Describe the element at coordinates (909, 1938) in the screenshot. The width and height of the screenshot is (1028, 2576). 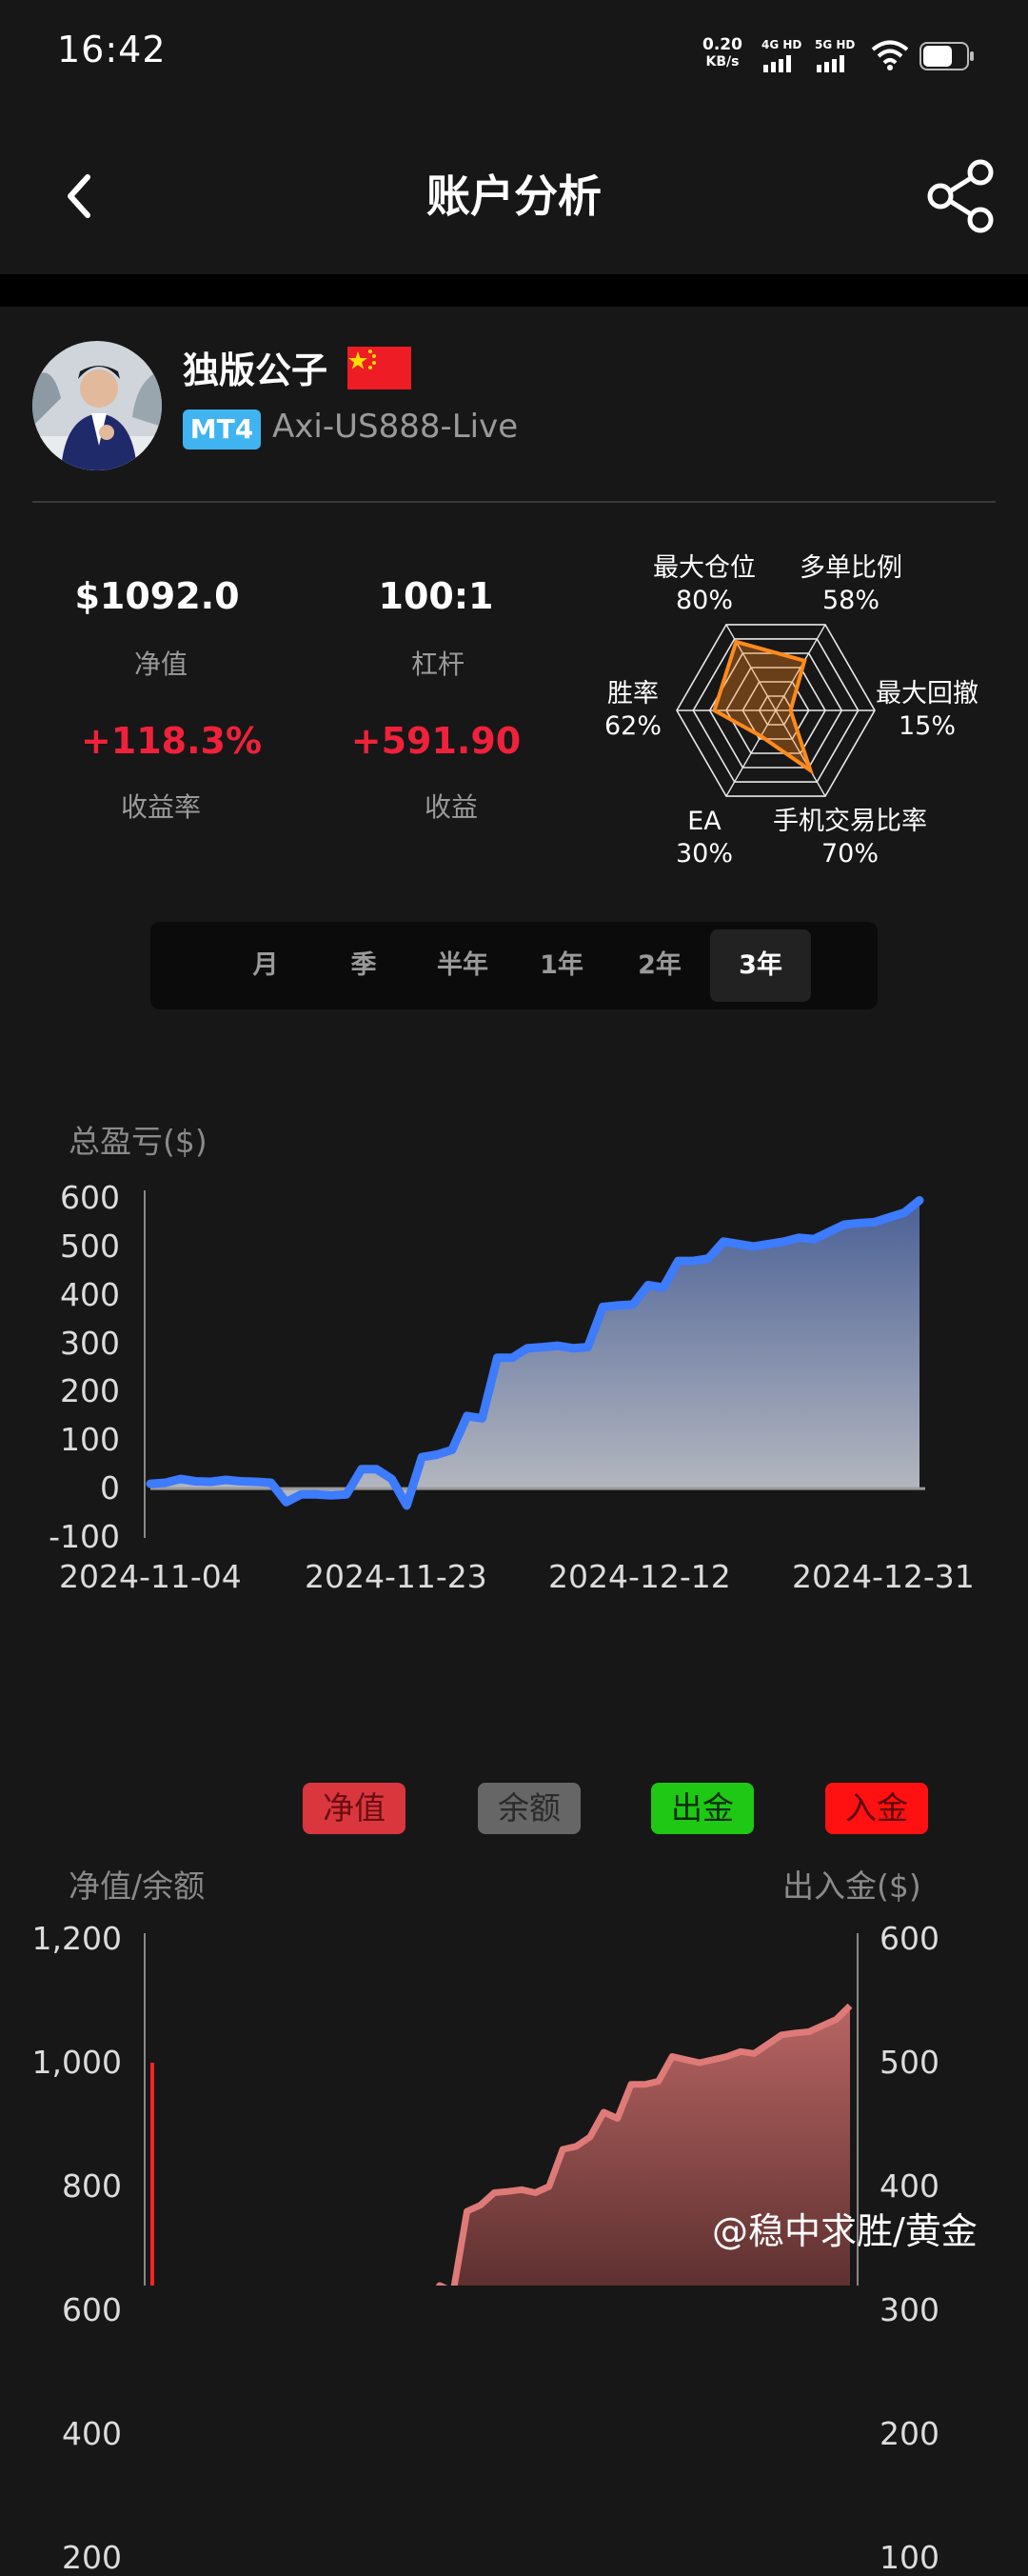
I see `chart2-right-tick: 600` at that location.